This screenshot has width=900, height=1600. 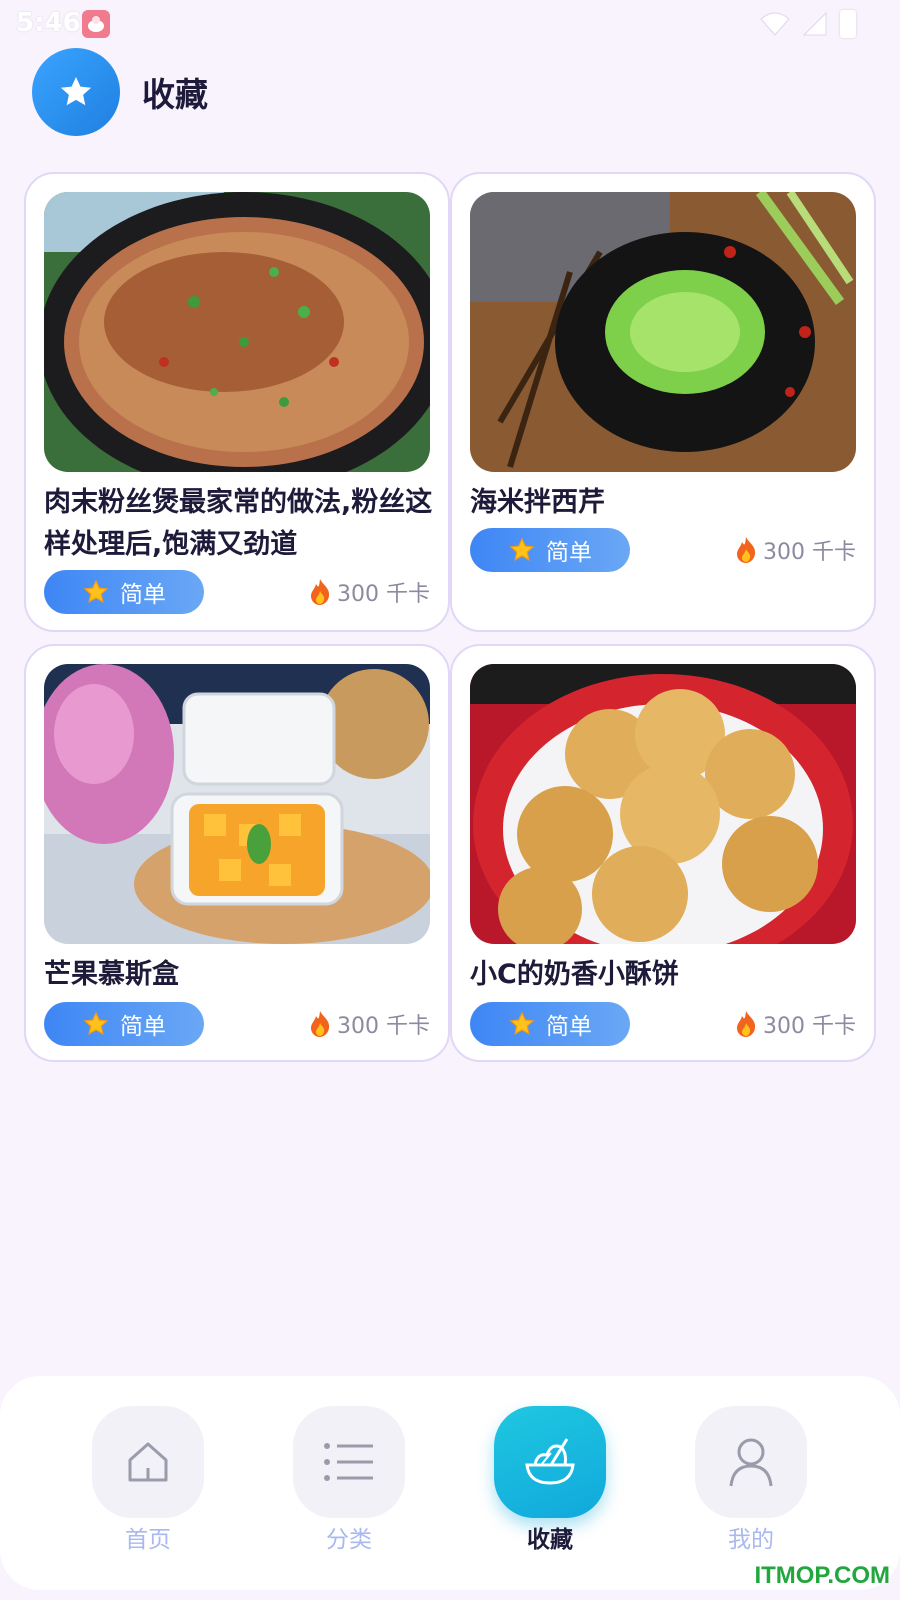 What do you see at coordinates (349, 1462) in the screenshot?
I see `list-icon` at bounding box center [349, 1462].